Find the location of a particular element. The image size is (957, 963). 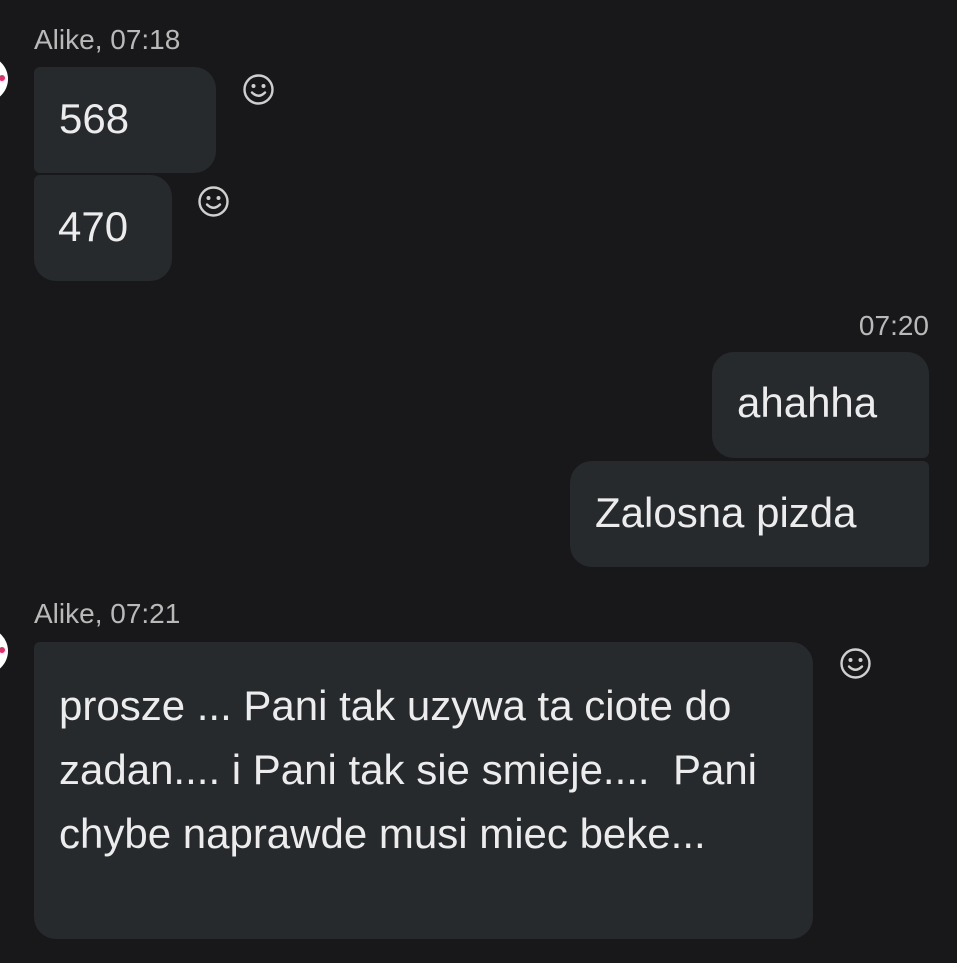

message-timestamp: 07:20 is located at coordinates (893, 325).